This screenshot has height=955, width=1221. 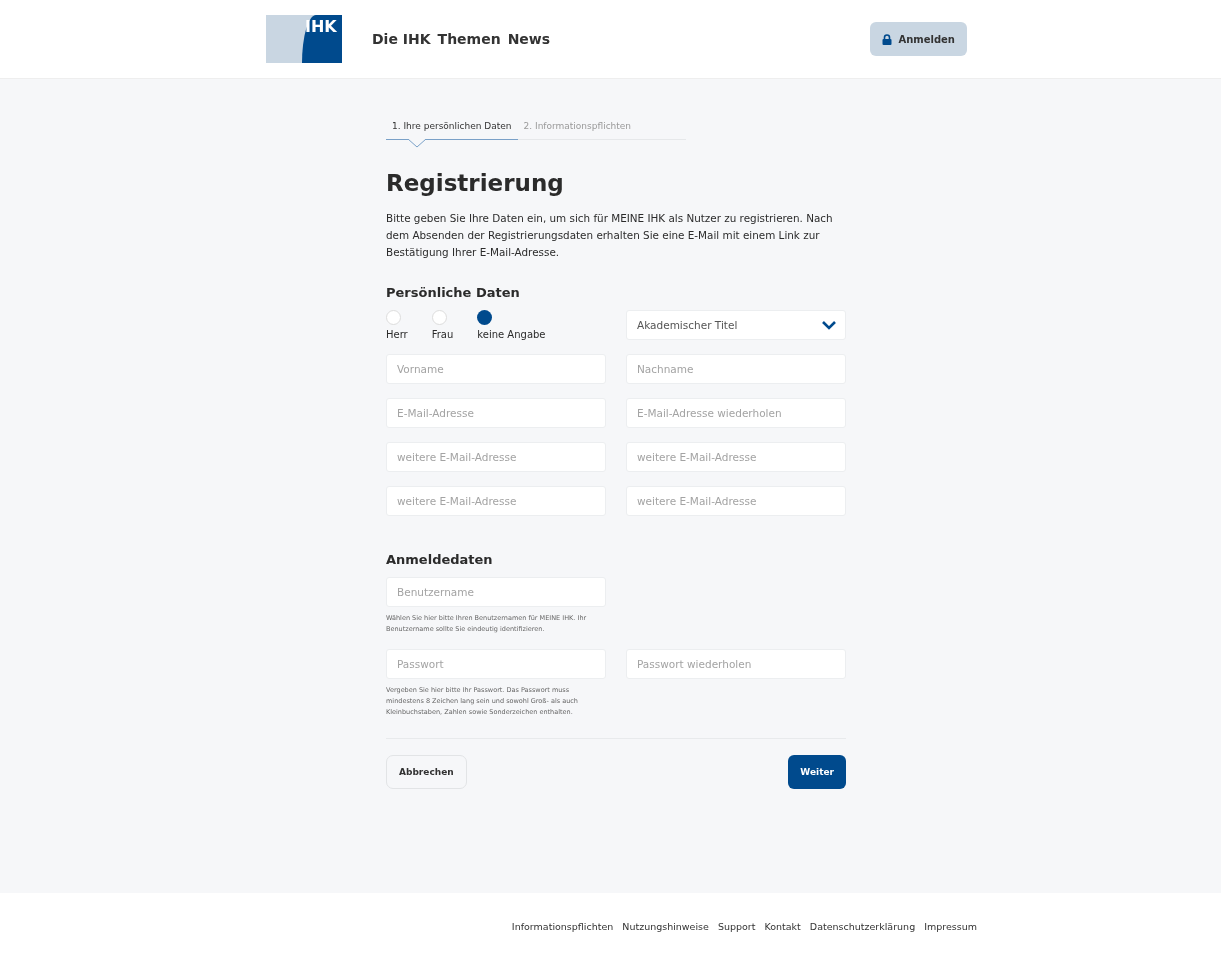 I want to click on footer-link: Nutzungshinweise, so click(x=665, y=926).